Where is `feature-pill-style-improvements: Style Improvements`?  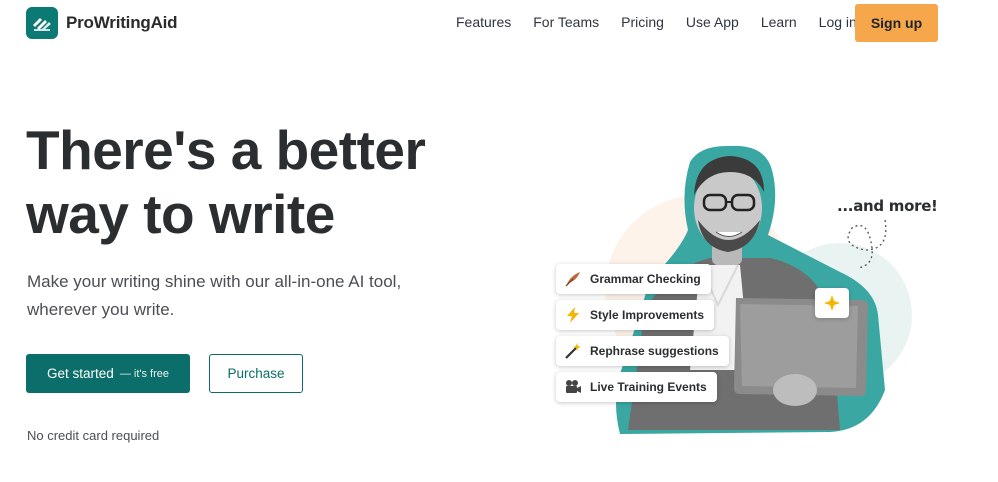 feature-pill-style-improvements: Style Improvements is located at coordinates (635, 315).